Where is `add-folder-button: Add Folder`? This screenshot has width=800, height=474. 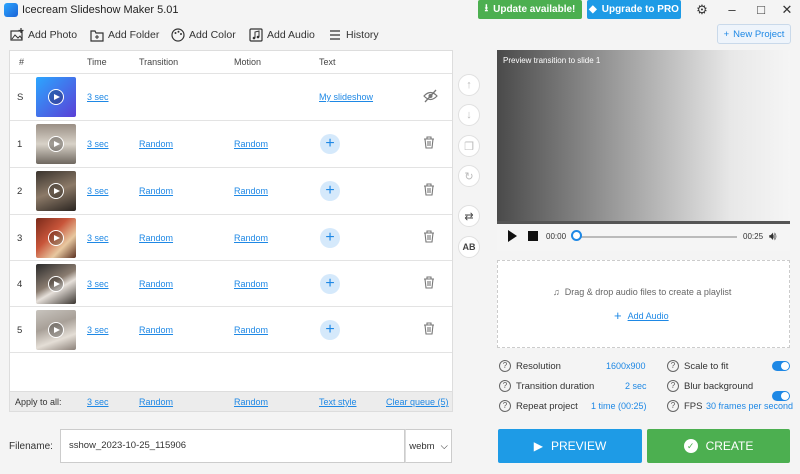 add-folder-button: Add Folder is located at coordinates (124, 35).